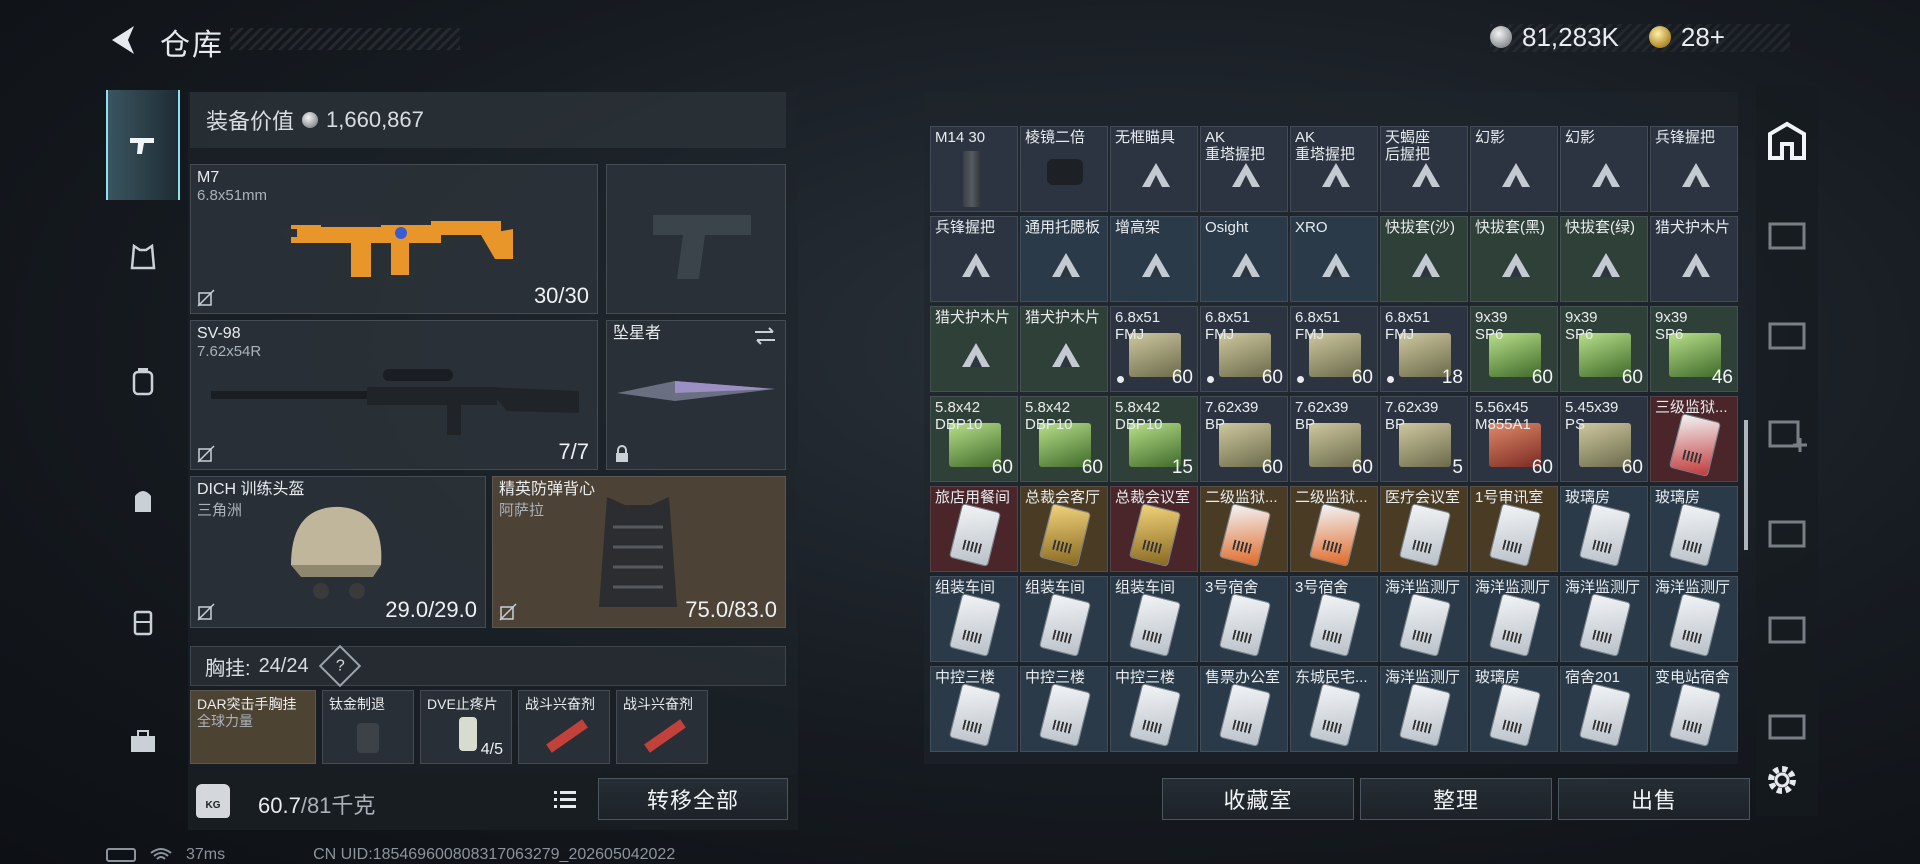  What do you see at coordinates (1064, 259) in the screenshot?
I see `storage-item: 通用托腮板` at bounding box center [1064, 259].